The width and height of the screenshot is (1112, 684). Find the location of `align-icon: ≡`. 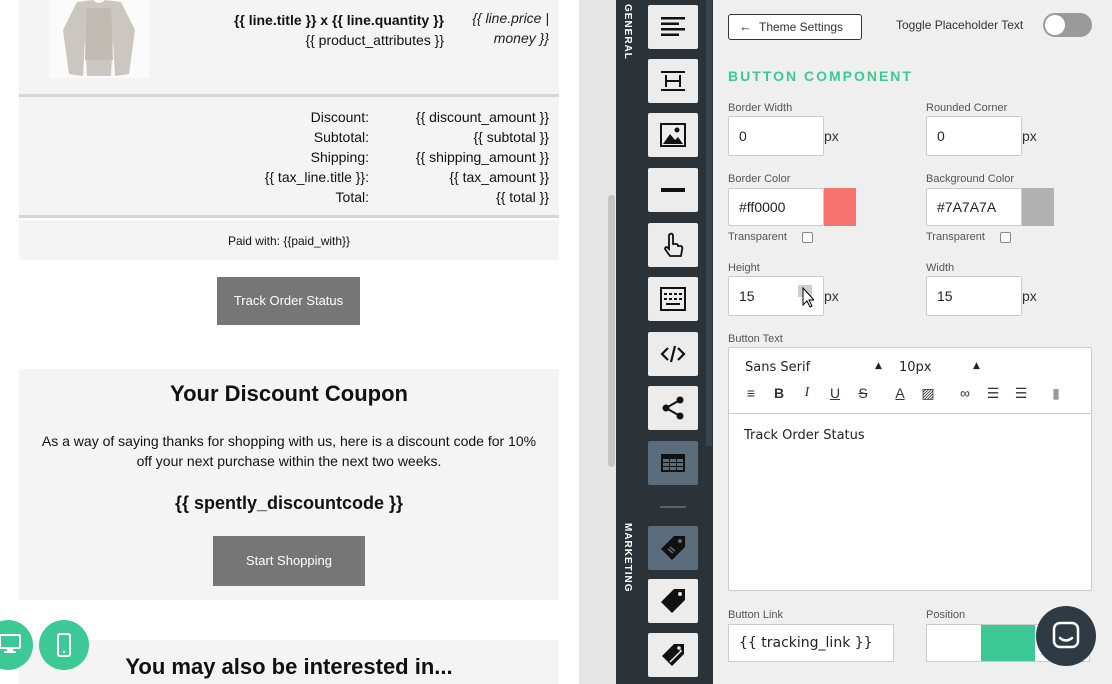

align-icon: ≡ is located at coordinates (751, 393).